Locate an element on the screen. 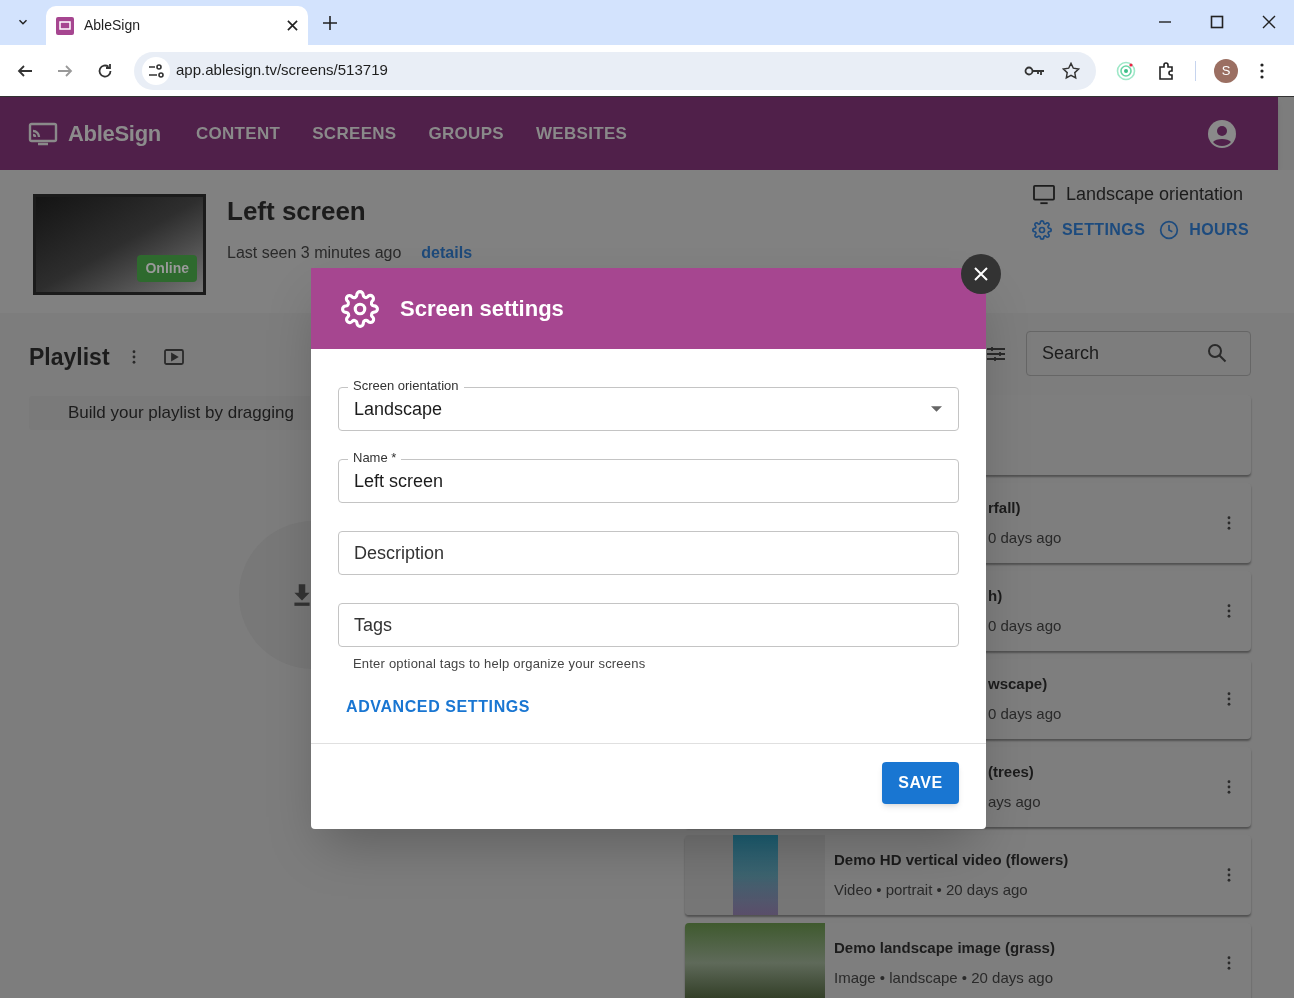 This screenshot has height=998, width=1294. hours-button: HOURS is located at coordinates (1204, 230).